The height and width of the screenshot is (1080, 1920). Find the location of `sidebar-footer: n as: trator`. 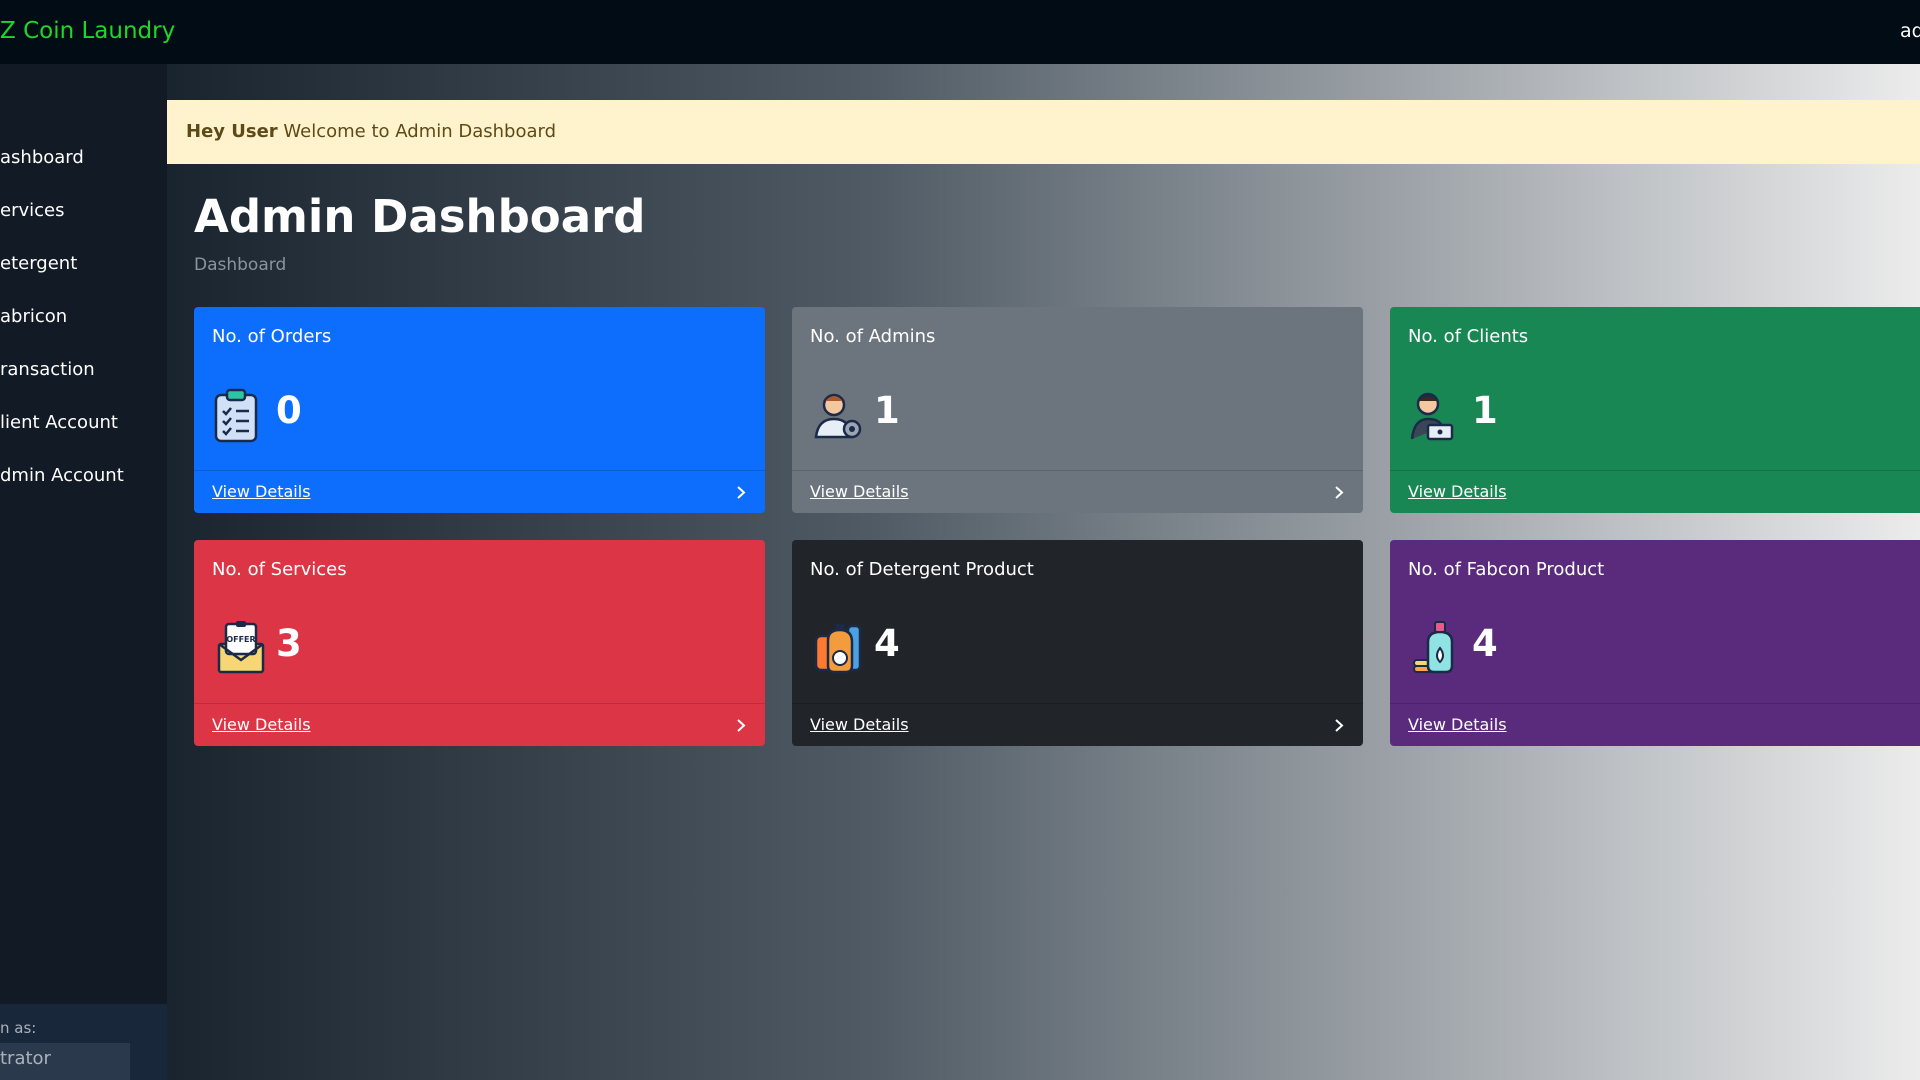

sidebar-footer: n as: trator is located at coordinates (83, 1042).